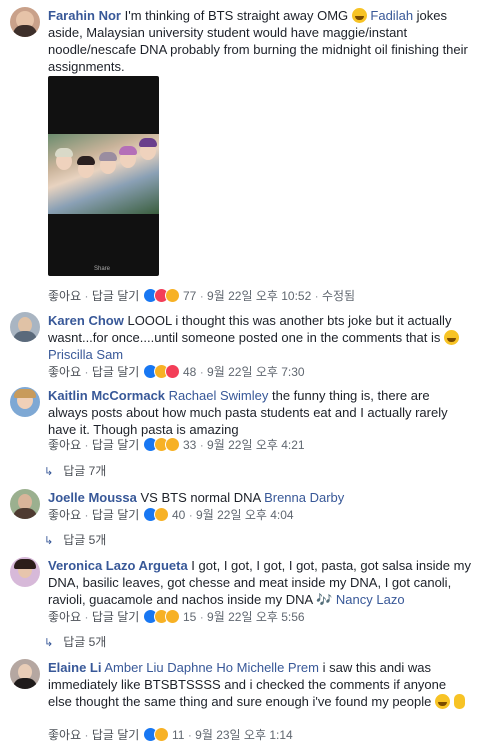 This screenshot has height=755, width=480. What do you see at coordinates (244, 735) in the screenshot?
I see `timestamp: 9월 23일 오후 1:14` at bounding box center [244, 735].